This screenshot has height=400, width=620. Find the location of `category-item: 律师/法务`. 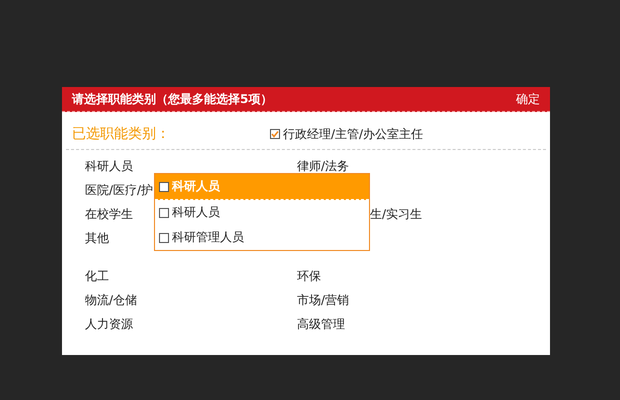

category-item: 律师/法务 is located at coordinates (323, 166).